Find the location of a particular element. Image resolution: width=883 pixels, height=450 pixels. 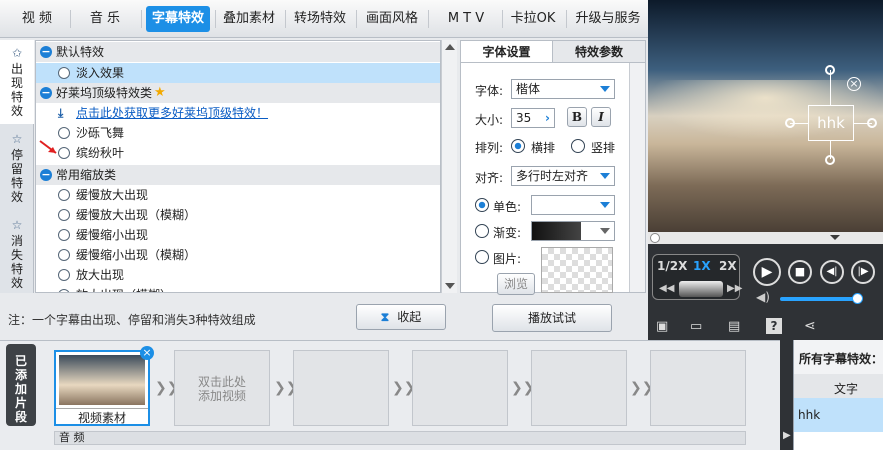

size-input: 35 › is located at coordinates (533, 118).